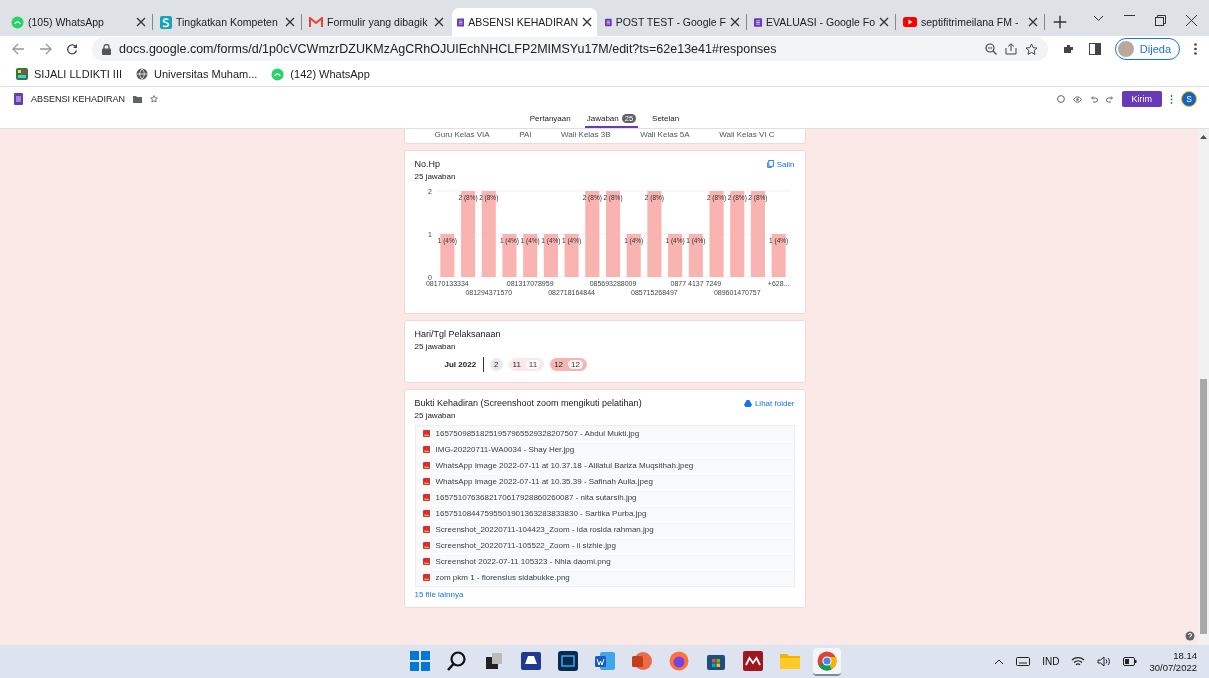 Image resolution: width=1209 pixels, height=678 pixels. What do you see at coordinates (604, 594) in the screenshot?
I see `more-files-link: 15 file lainnya` at bounding box center [604, 594].